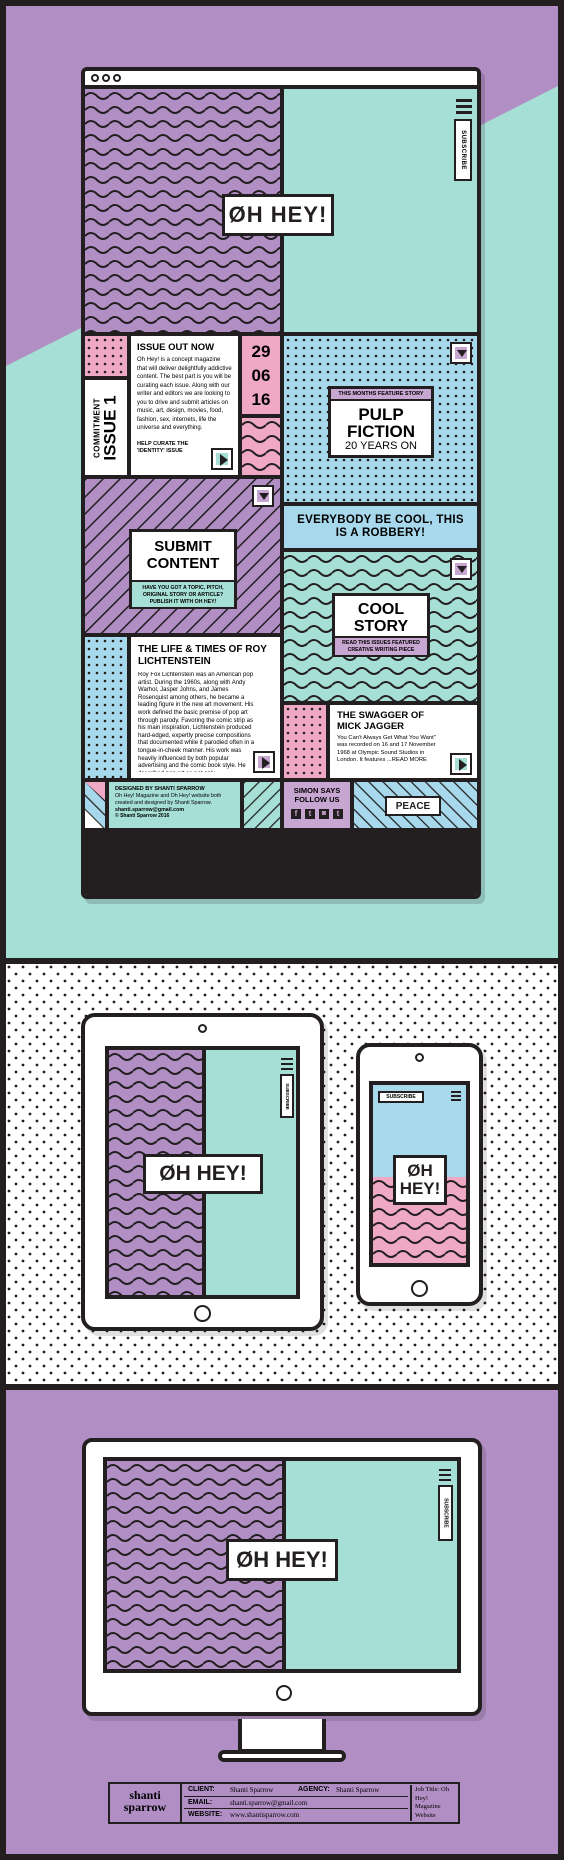  I want to click on issue-title: ISSUE OUT NOW, so click(176, 347).